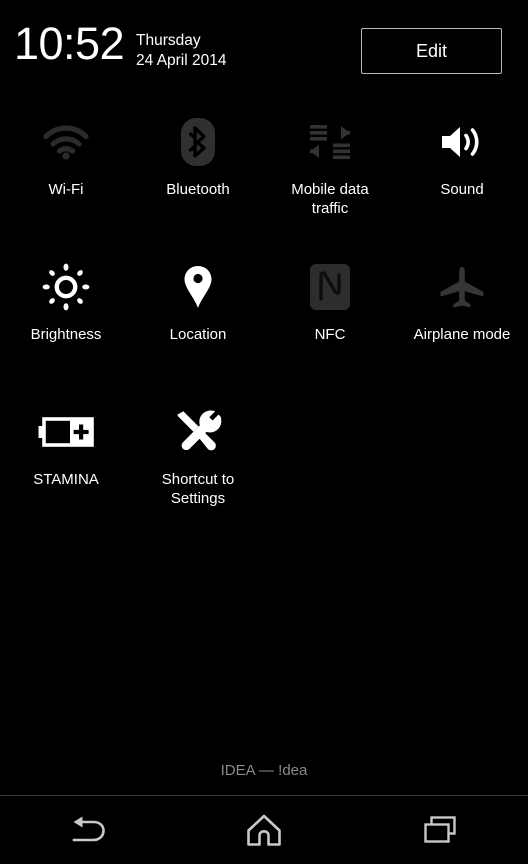 The width and height of the screenshot is (528, 864). Describe the element at coordinates (198, 489) in the screenshot. I see `tile-label: Shortcut to Settings` at that location.